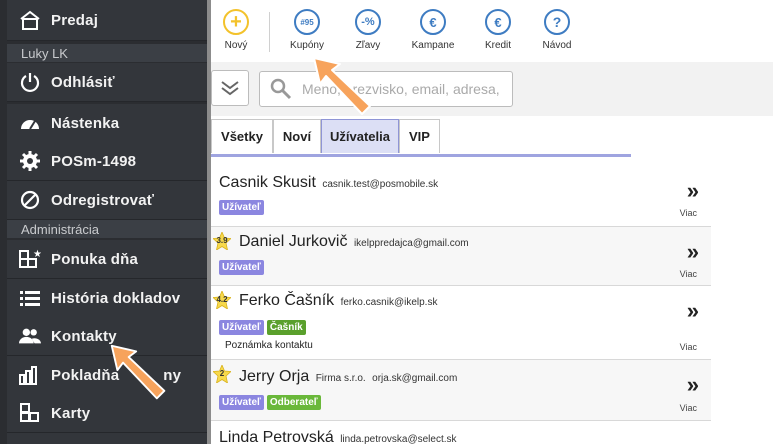 This screenshot has height=444, width=773. Describe the element at coordinates (107, 438) in the screenshot. I see `sidebar-item-partial` at that location.